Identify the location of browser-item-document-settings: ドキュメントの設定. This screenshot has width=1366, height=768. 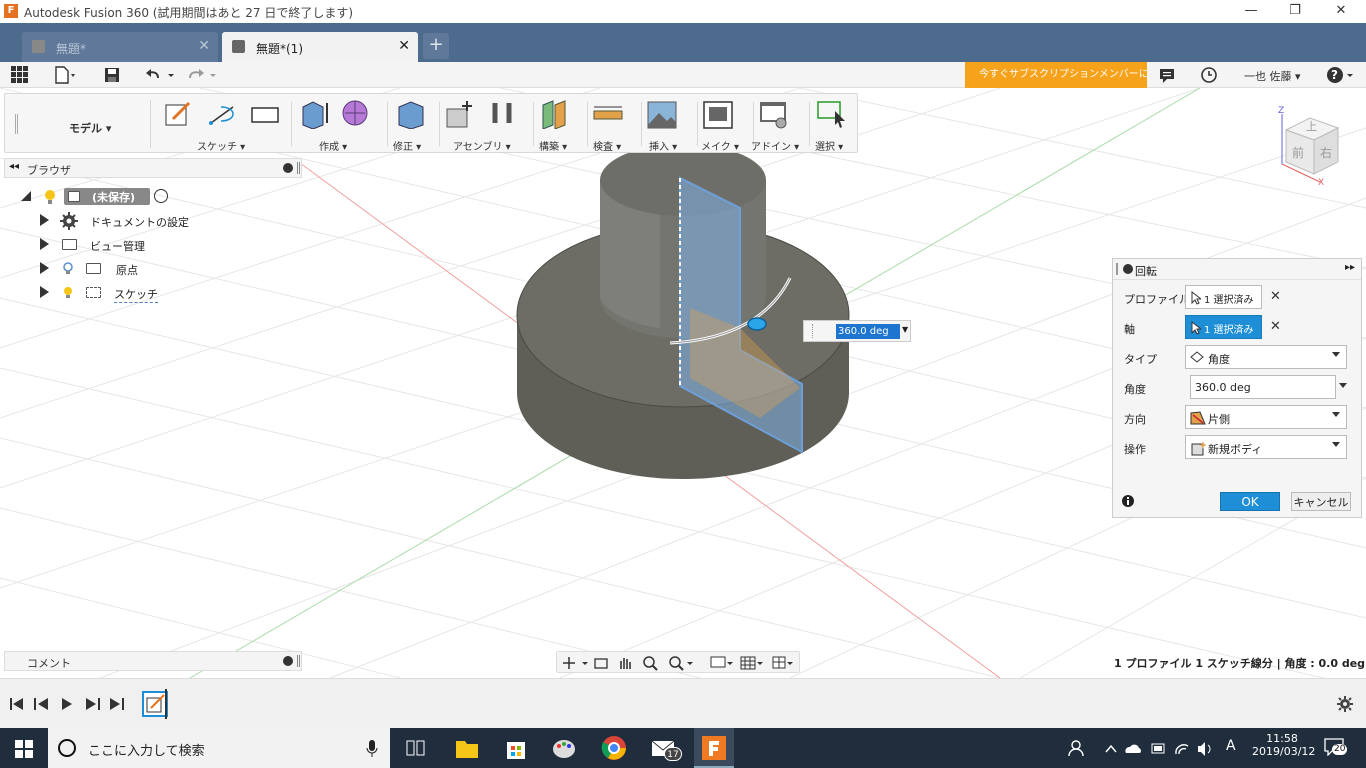
(116, 221).